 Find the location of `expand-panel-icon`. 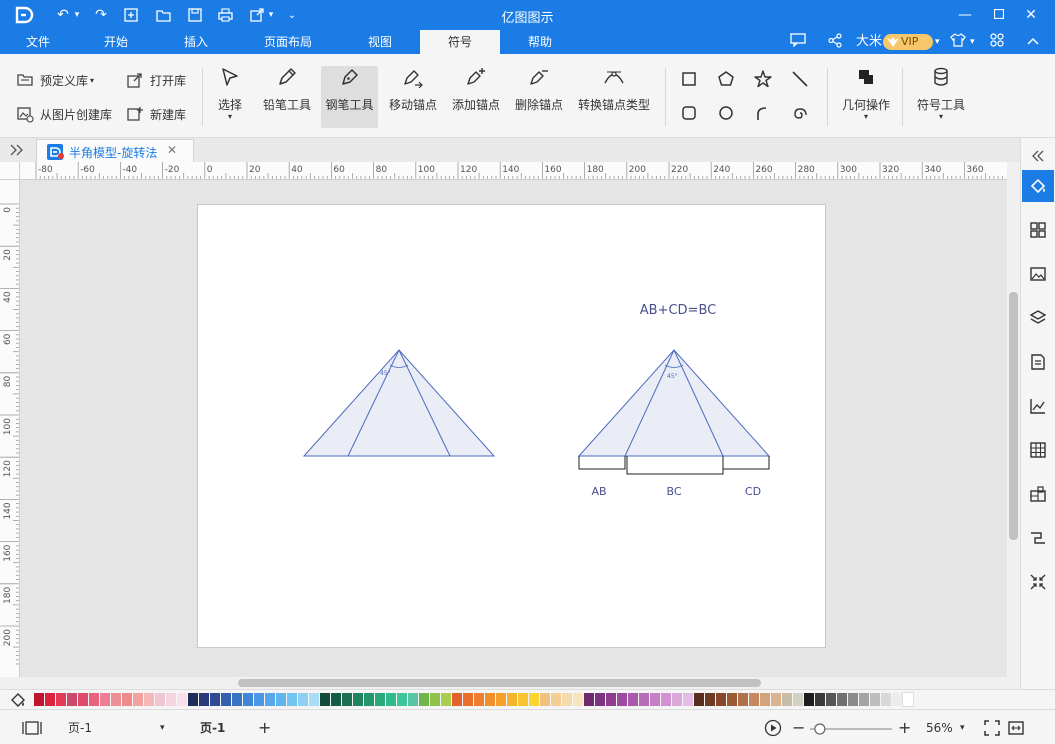

expand-panel-icon is located at coordinates (17, 150).